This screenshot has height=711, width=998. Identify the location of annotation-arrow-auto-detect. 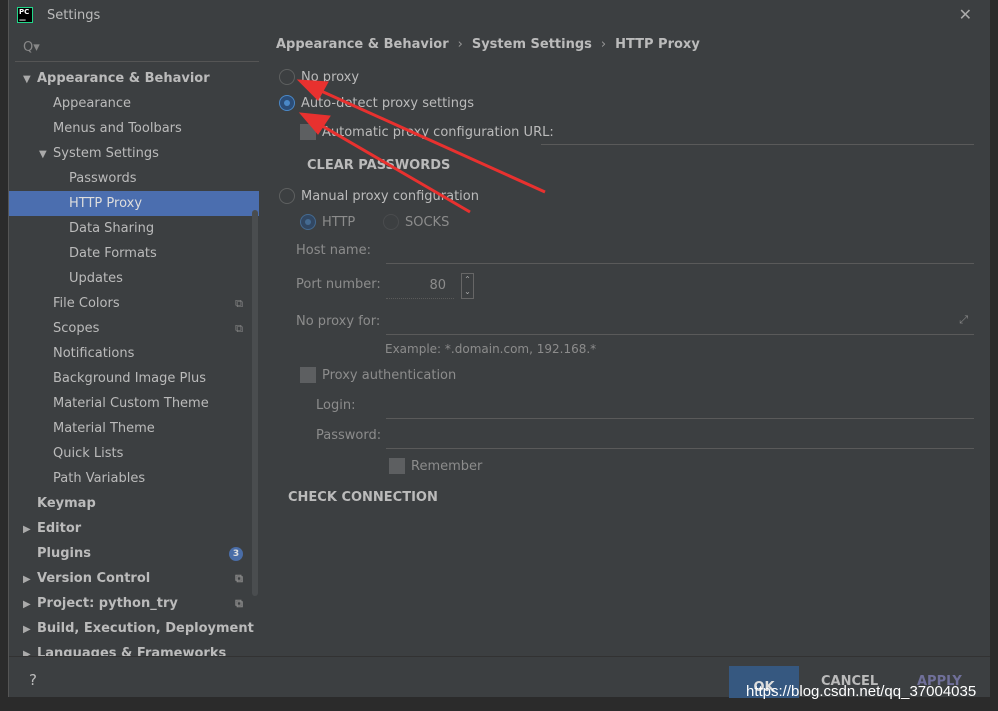
(391, 166).